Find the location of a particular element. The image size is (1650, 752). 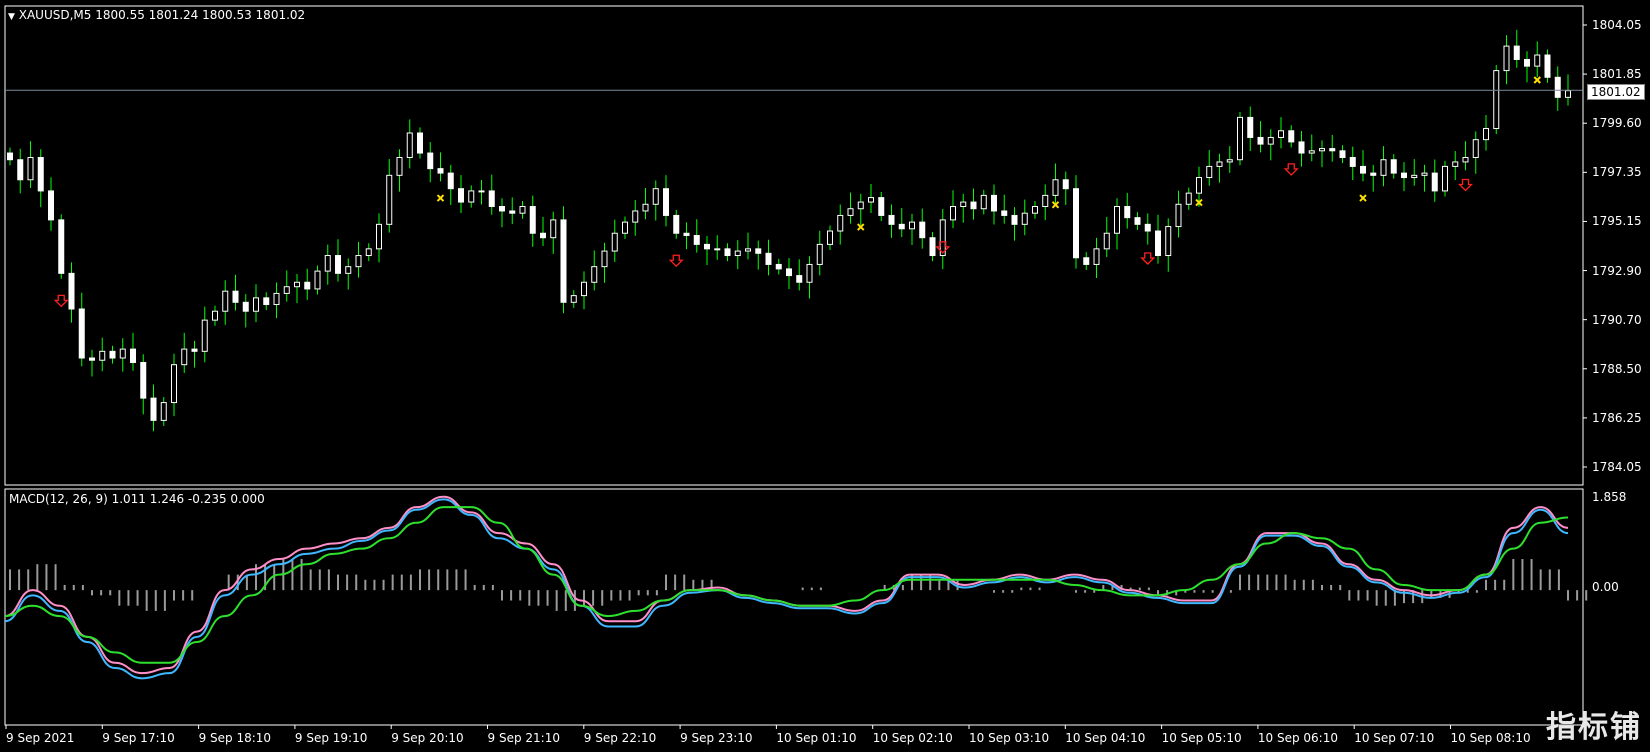

price-axis-label: 1786.25 is located at coordinates (1617, 417).